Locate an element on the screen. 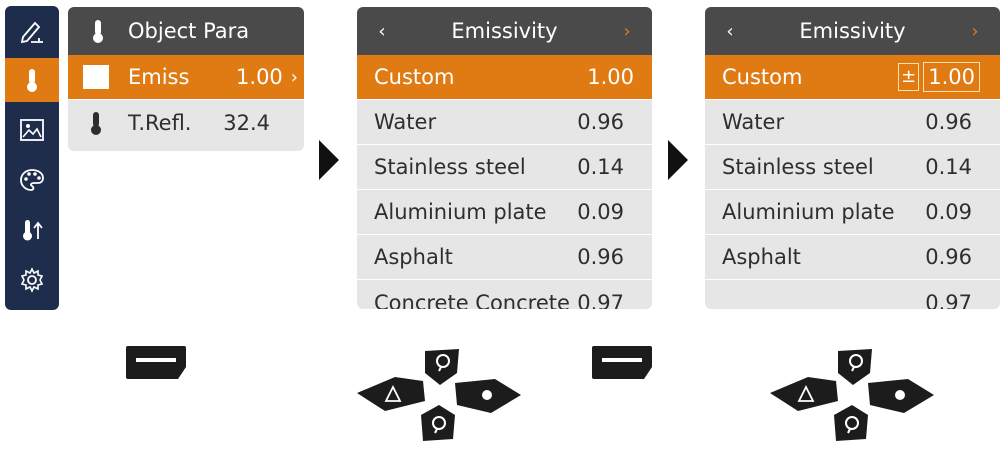  emiss-swatch-icon is located at coordinates (96, 77).